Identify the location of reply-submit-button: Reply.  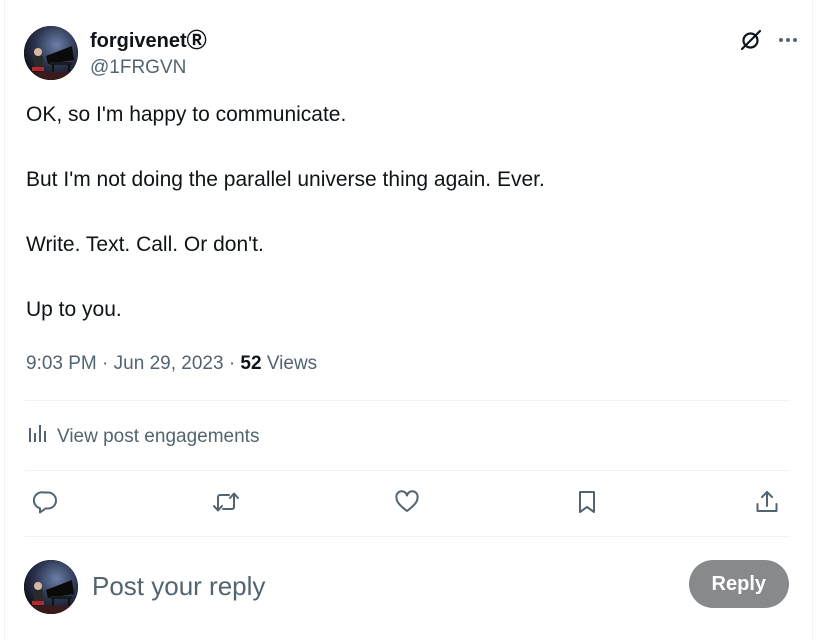
(738, 584).